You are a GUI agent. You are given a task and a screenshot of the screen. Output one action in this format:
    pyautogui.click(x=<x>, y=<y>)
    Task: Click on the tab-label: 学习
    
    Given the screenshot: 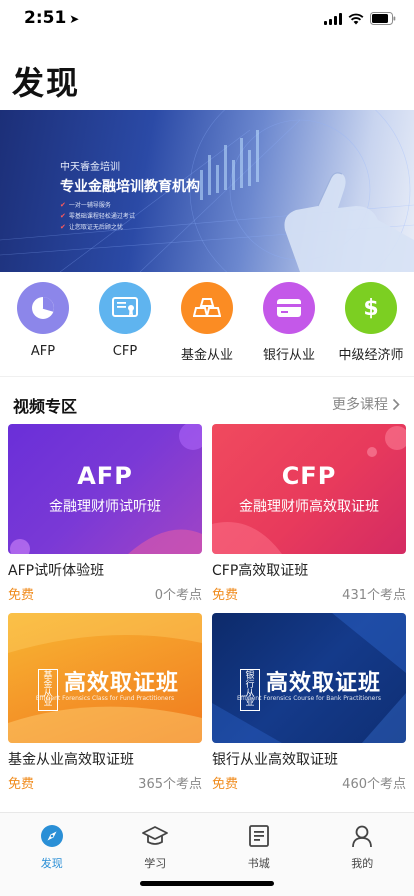 What is the action you would take?
    pyautogui.click(x=155, y=863)
    